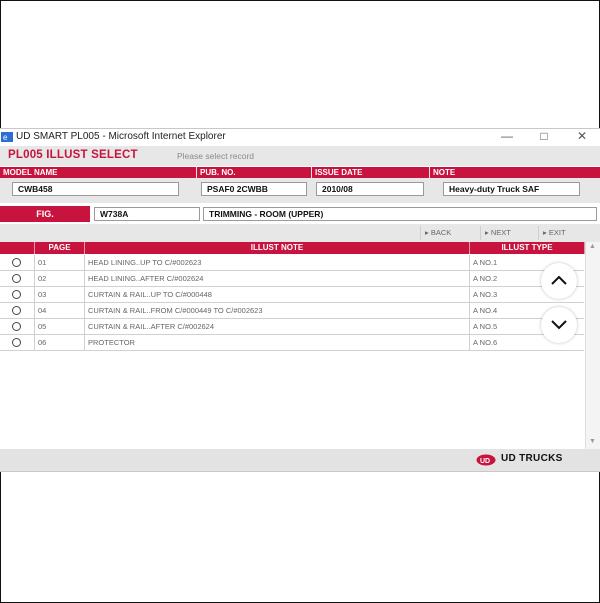 The image size is (600, 603). I want to click on page-title: PL005 ILLUST SELECT, so click(73, 155).